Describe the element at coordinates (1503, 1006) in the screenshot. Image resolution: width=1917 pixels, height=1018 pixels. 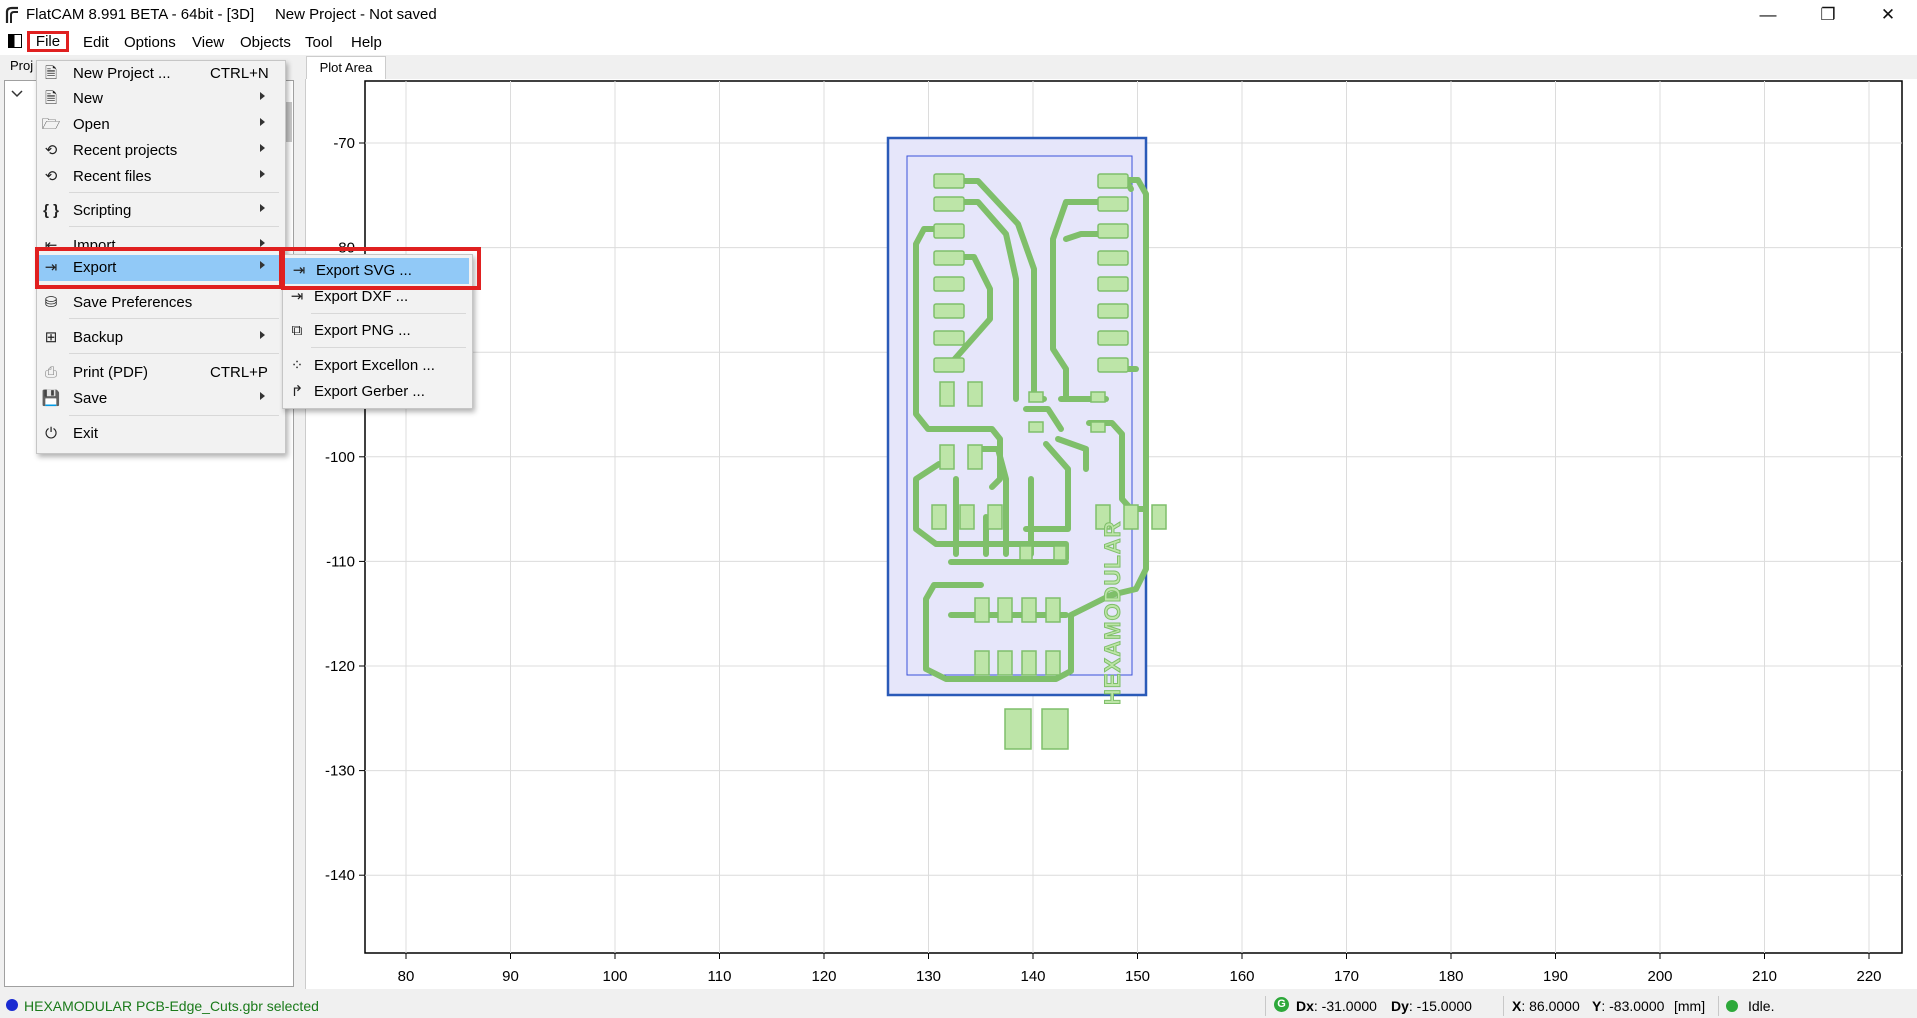
I see `status-separator` at that location.